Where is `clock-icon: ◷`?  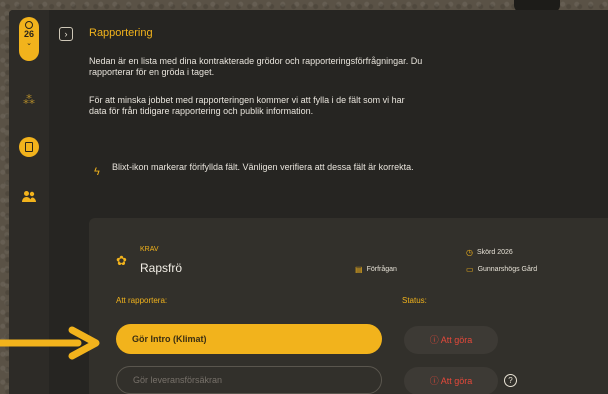 clock-icon: ◷ is located at coordinates (469, 252).